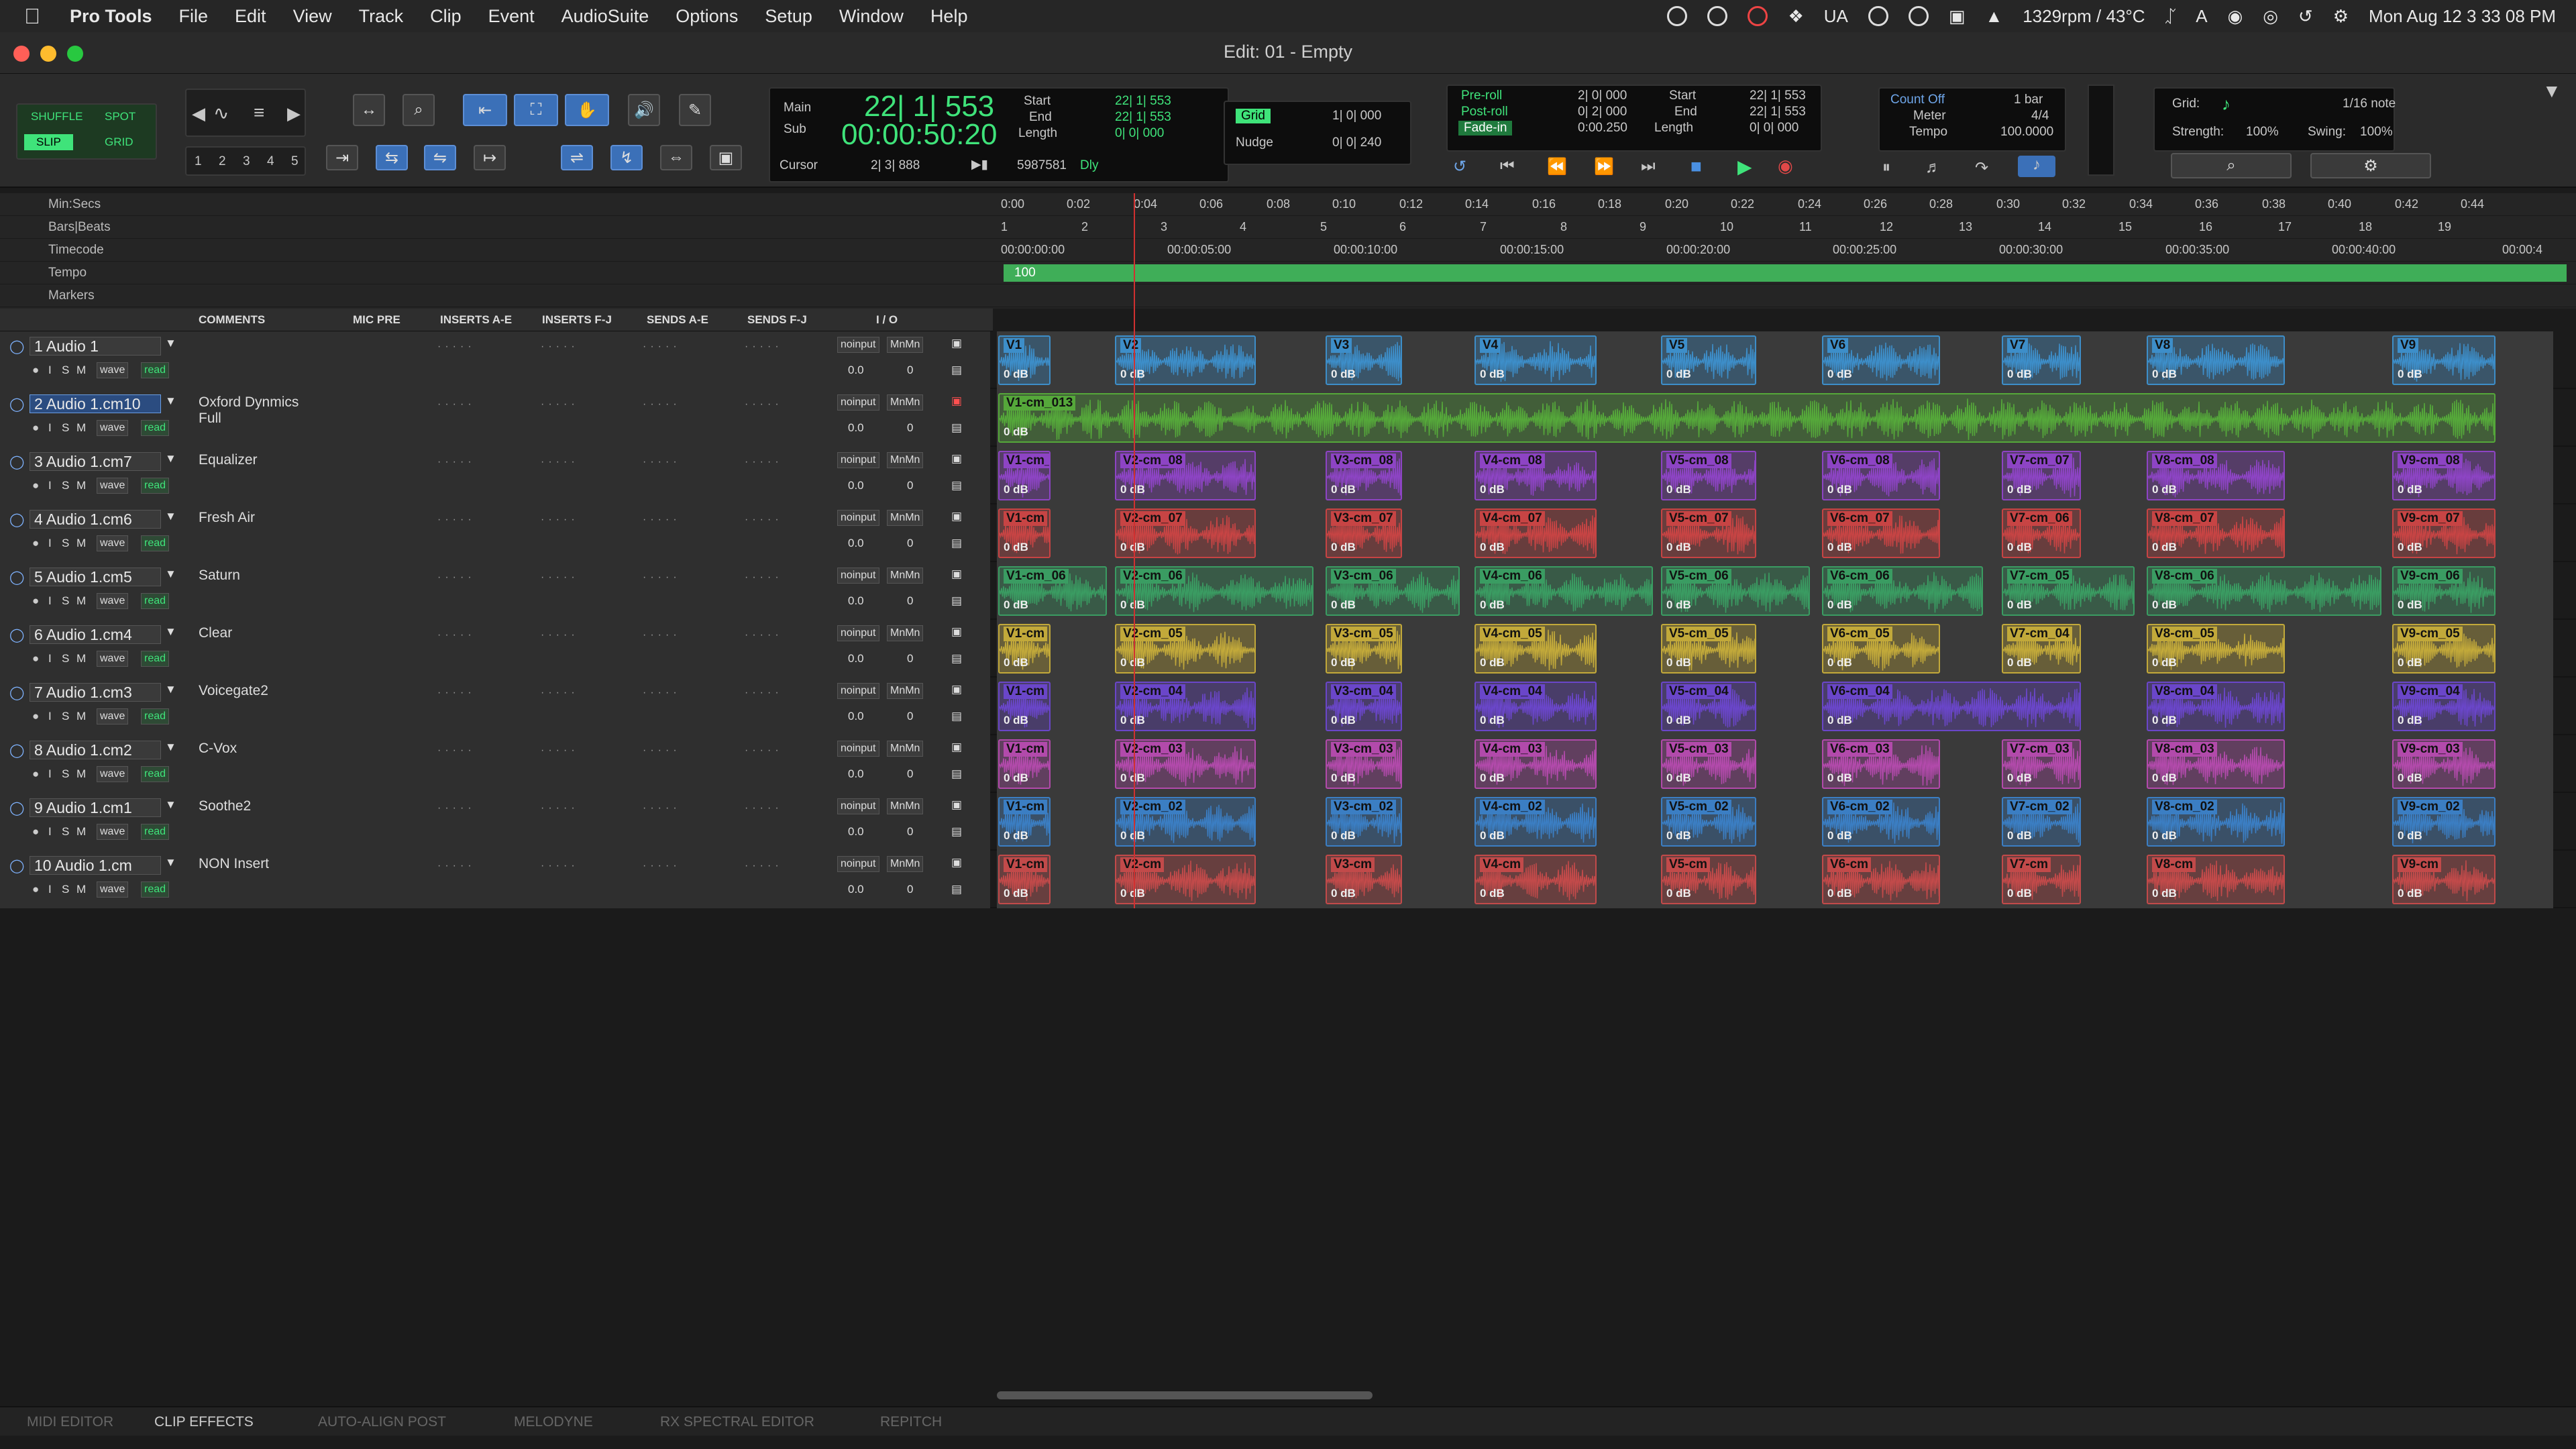  What do you see at coordinates (1881, 879) in the screenshot?
I see `audio-clip: V6-cm 0 dB` at bounding box center [1881, 879].